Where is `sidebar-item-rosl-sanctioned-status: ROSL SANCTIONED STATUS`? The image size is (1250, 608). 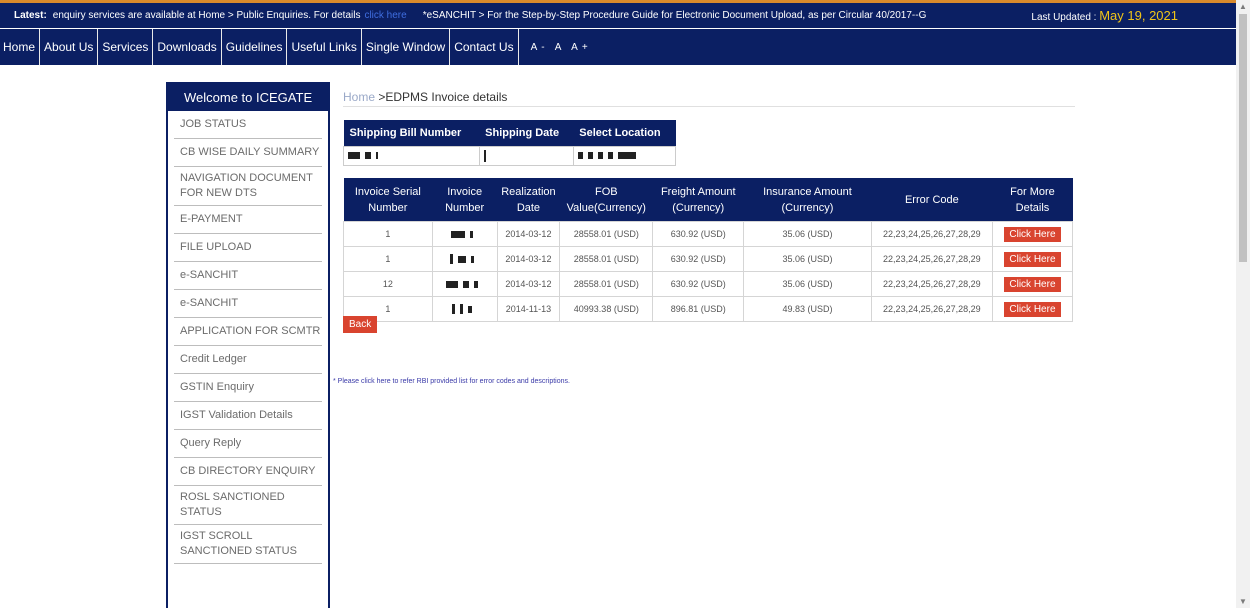
sidebar-item-rosl-sanctioned-status: ROSL SANCTIONED STATUS is located at coordinates (248, 505).